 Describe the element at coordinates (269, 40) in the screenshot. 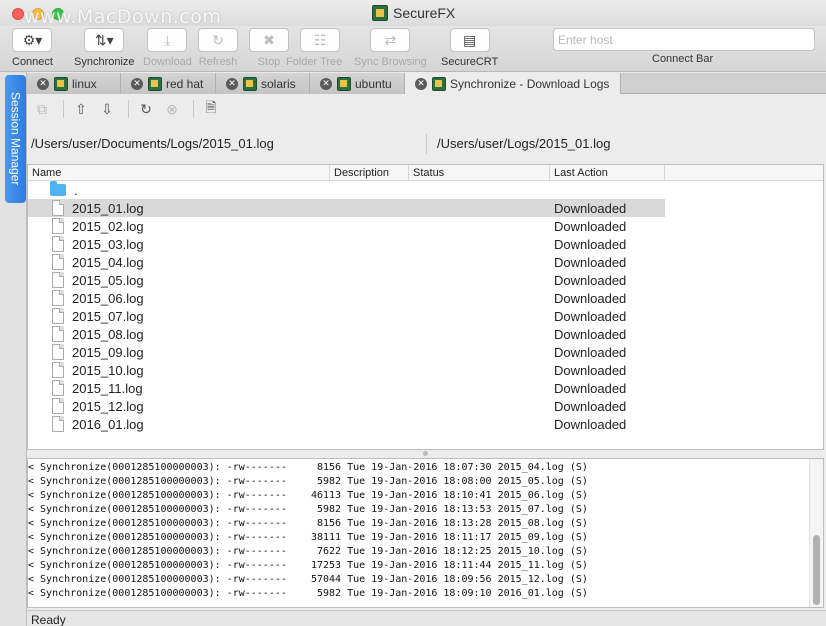

I see `stop-icon: ✖` at that location.